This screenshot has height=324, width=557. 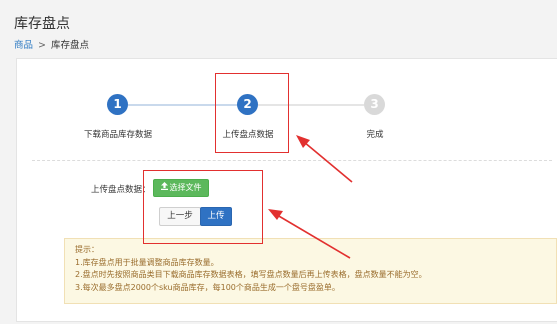 I want to click on annotation-arrow-2-head, so click(x=275, y=214).